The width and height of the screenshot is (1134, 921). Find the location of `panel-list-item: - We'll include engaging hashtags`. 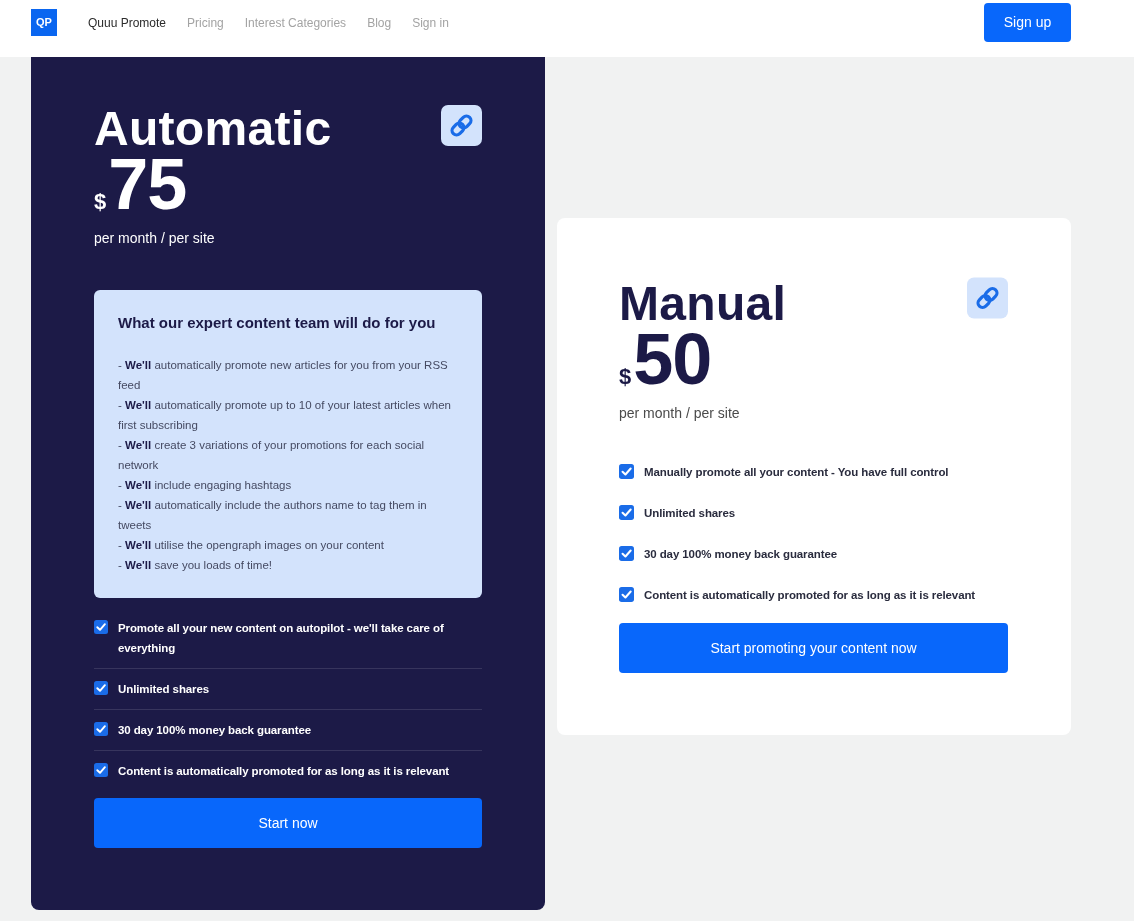

panel-list-item: - We'll include engaging hashtags is located at coordinates (205, 486).